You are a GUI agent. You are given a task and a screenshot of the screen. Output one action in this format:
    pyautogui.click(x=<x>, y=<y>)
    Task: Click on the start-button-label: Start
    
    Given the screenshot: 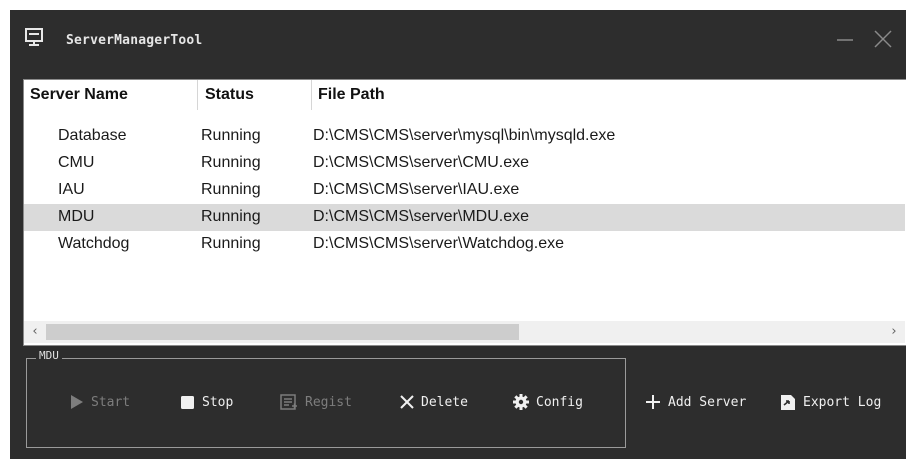 What is the action you would take?
    pyautogui.click(x=111, y=402)
    